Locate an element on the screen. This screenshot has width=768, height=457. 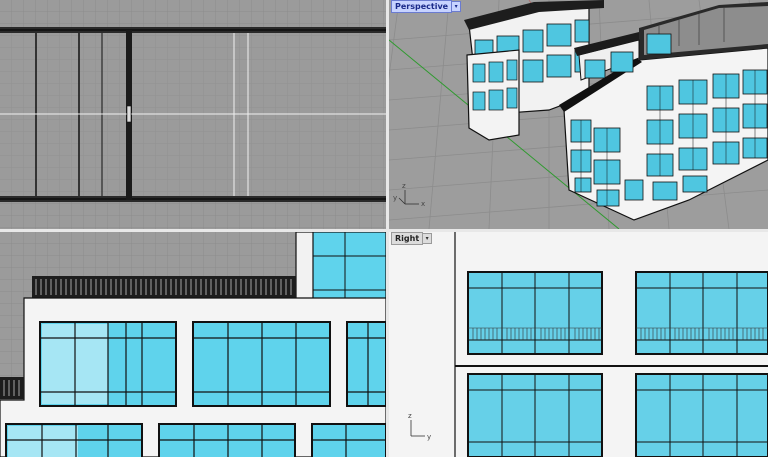
right-axis-z-label: z is located at coordinates (410, 416).